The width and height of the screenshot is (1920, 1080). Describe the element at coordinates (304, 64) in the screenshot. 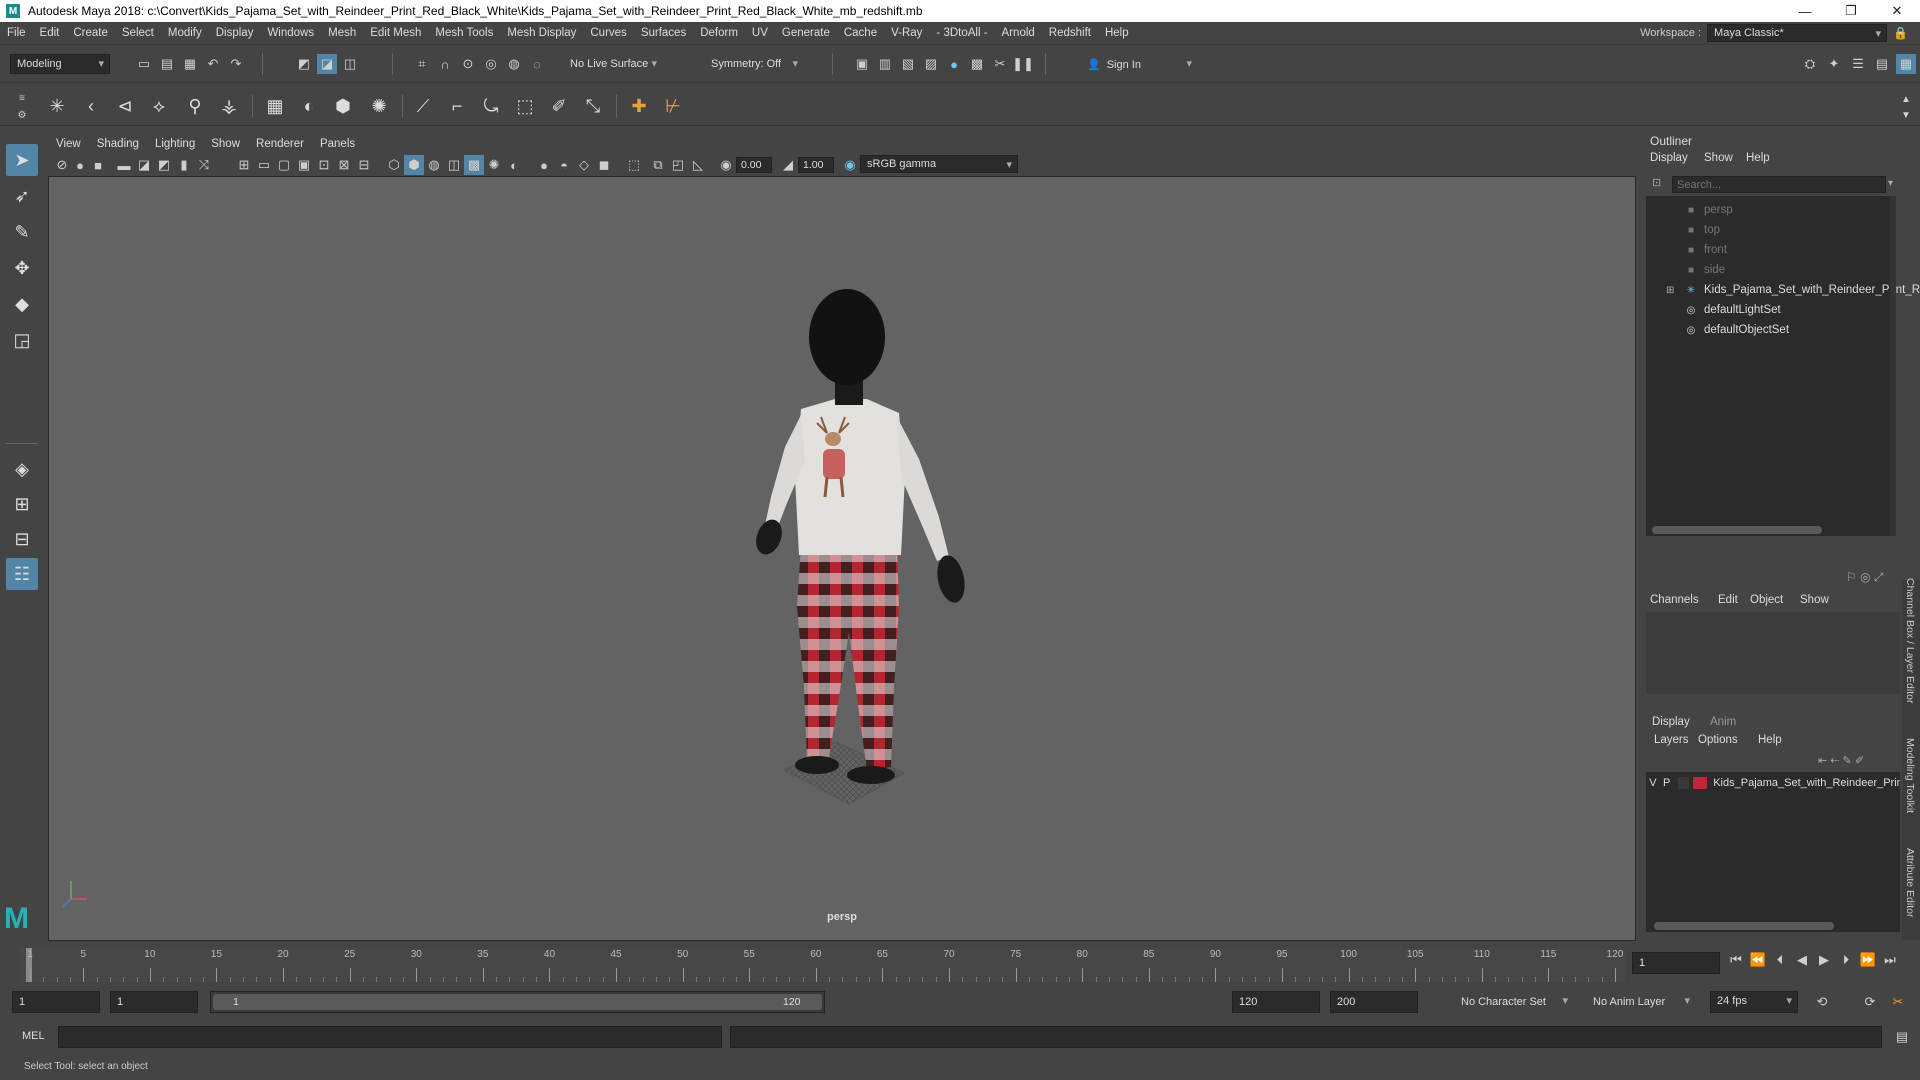

I see `select-hierarchy-icon: ◩` at that location.